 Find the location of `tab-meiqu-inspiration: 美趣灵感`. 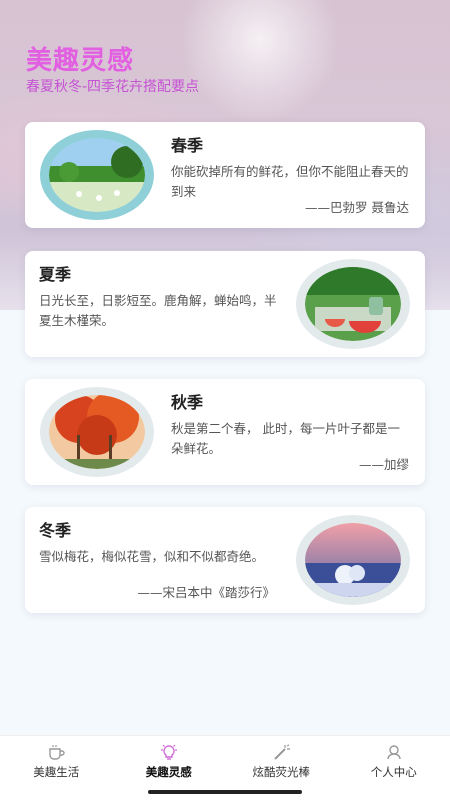

tab-meiqu-inspiration: 美趣灵感 is located at coordinates (169, 761).